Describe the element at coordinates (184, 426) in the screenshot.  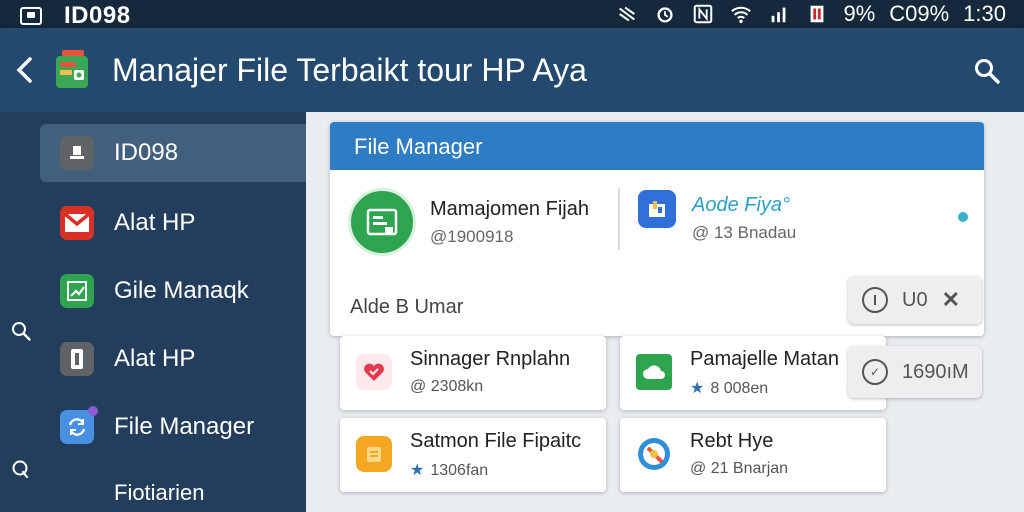
I see `sidebar-item-label: File Manager` at that location.